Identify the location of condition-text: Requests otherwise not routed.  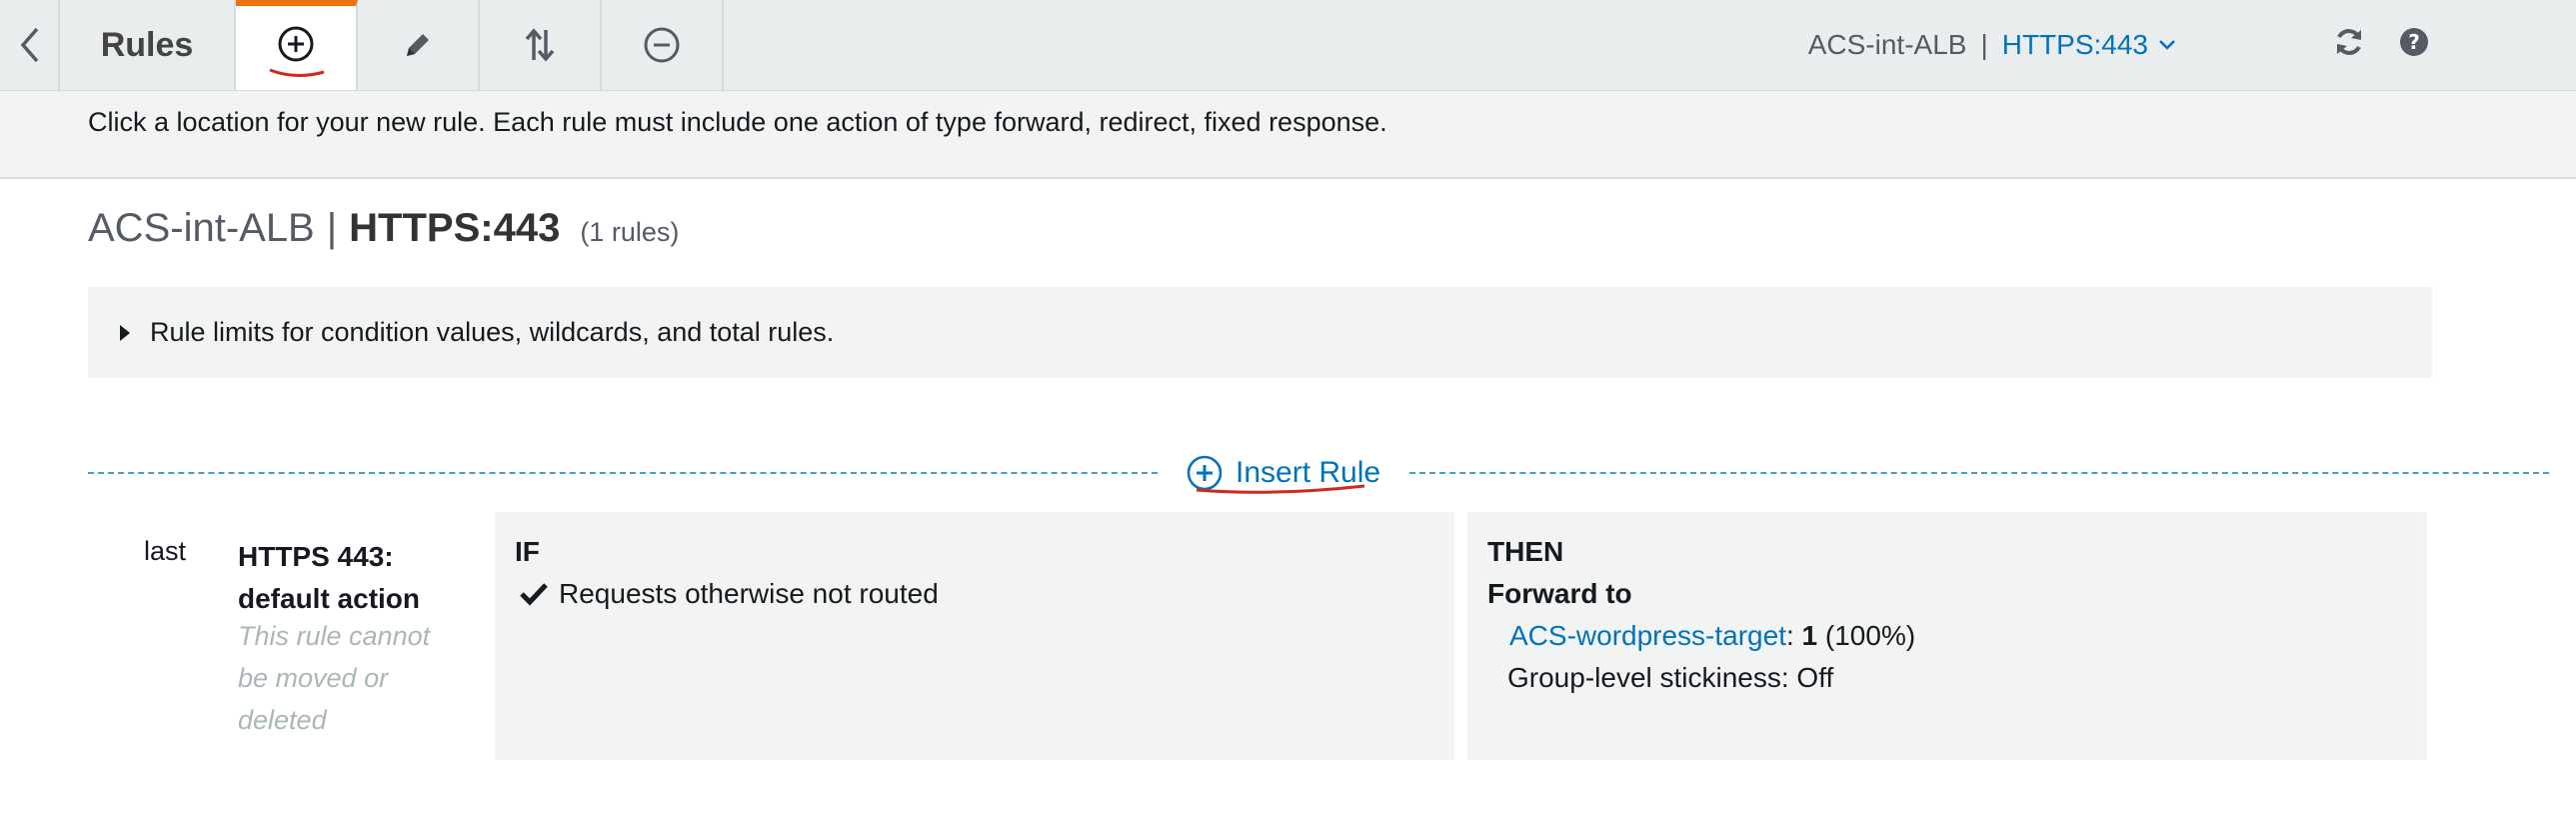
(749, 593).